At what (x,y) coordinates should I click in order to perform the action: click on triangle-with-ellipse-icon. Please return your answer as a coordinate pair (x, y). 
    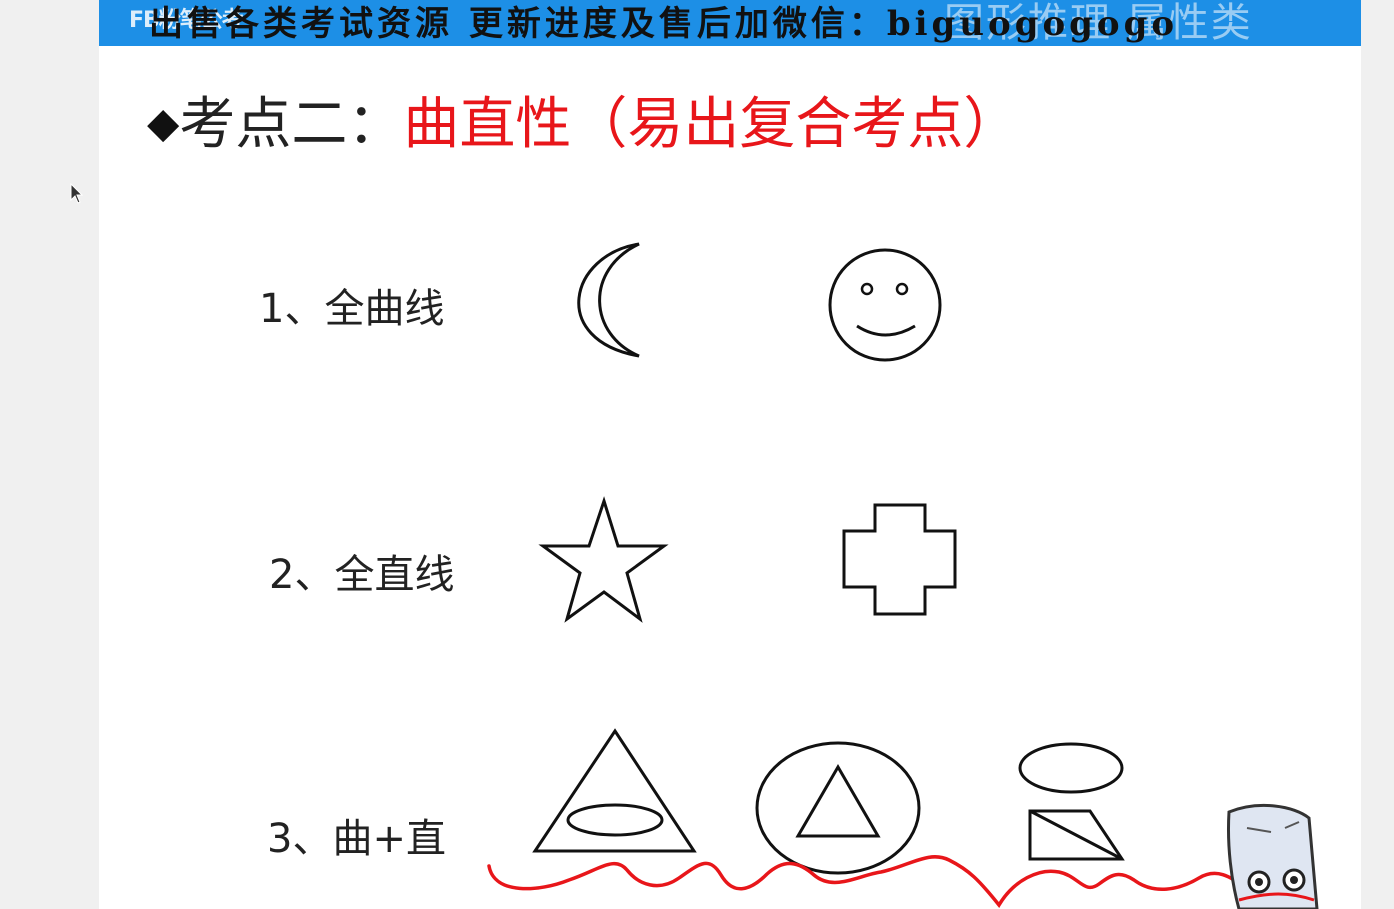
    Looking at the image, I should click on (614, 790).